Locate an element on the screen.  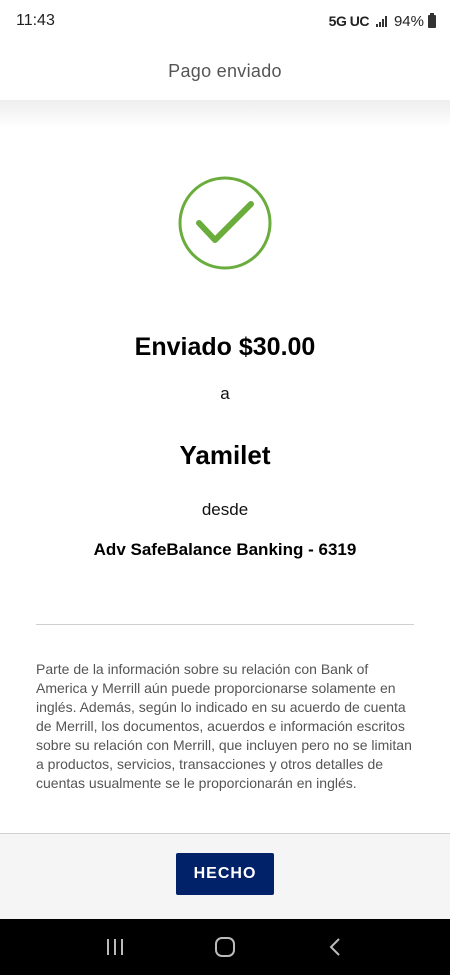
signal-icon is located at coordinates (381, 21).